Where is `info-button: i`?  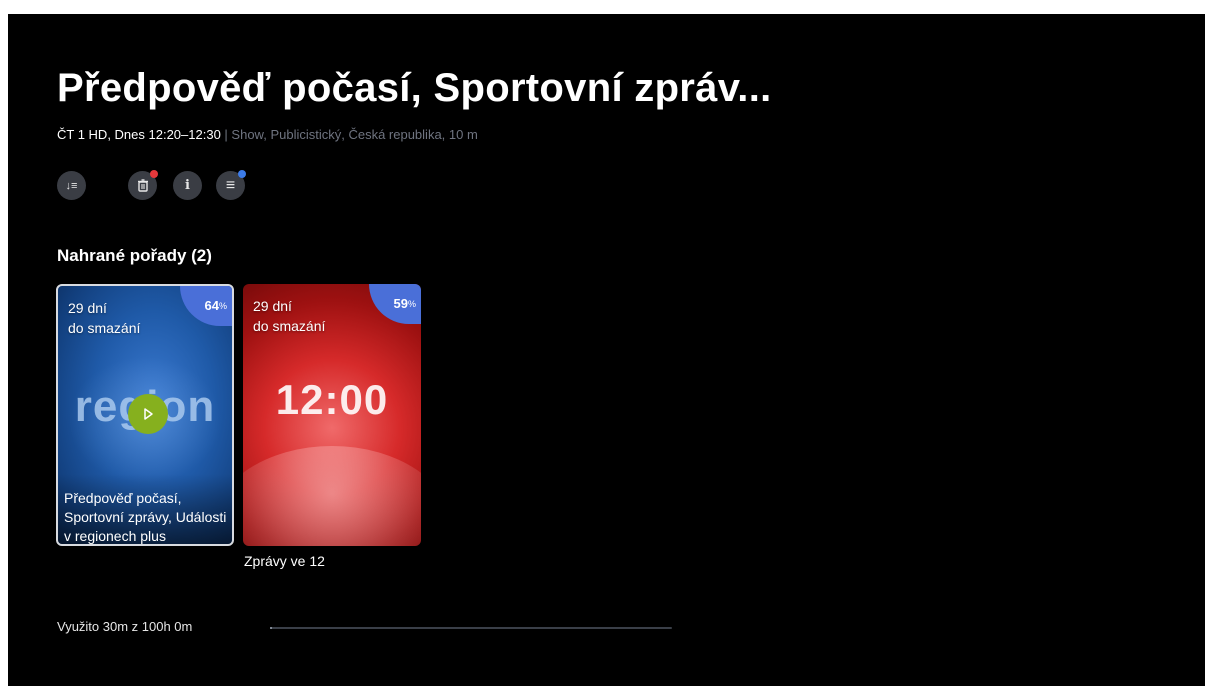 info-button: i is located at coordinates (187, 185).